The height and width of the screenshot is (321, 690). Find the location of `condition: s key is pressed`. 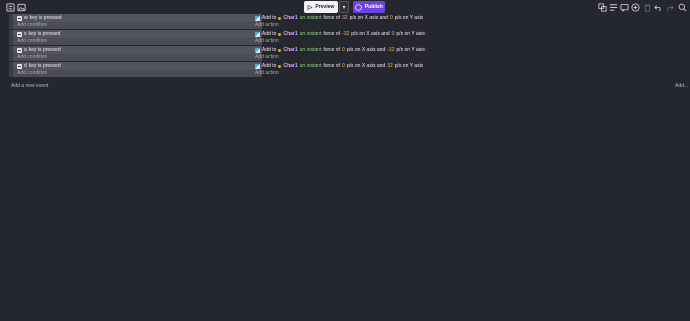

condition: s key is pressed is located at coordinates (38, 34).